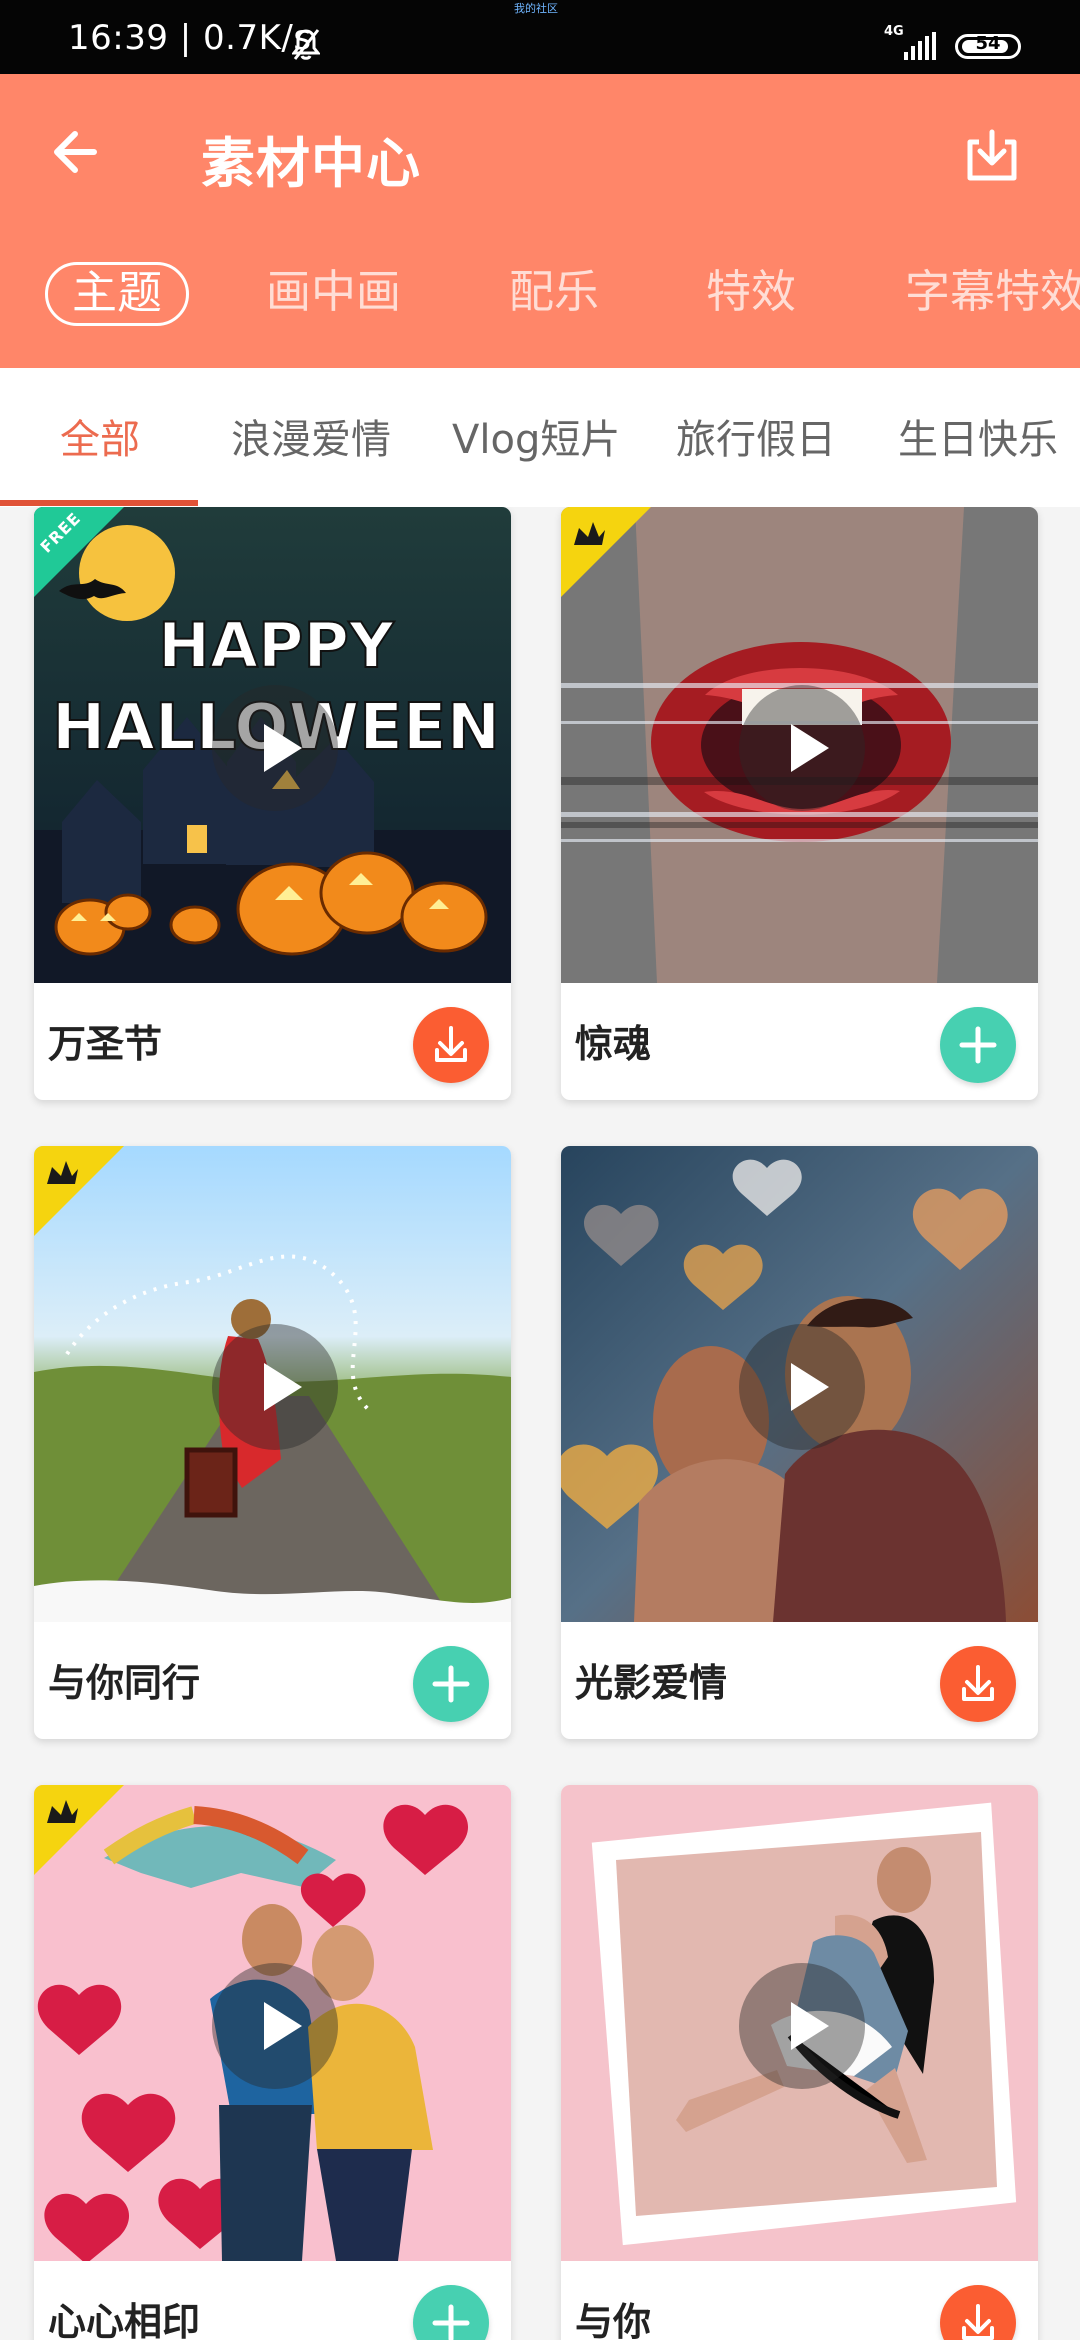  Describe the element at coordinates (100, 440) in the screenshot. I see `subtab-all: 全部` at that location.